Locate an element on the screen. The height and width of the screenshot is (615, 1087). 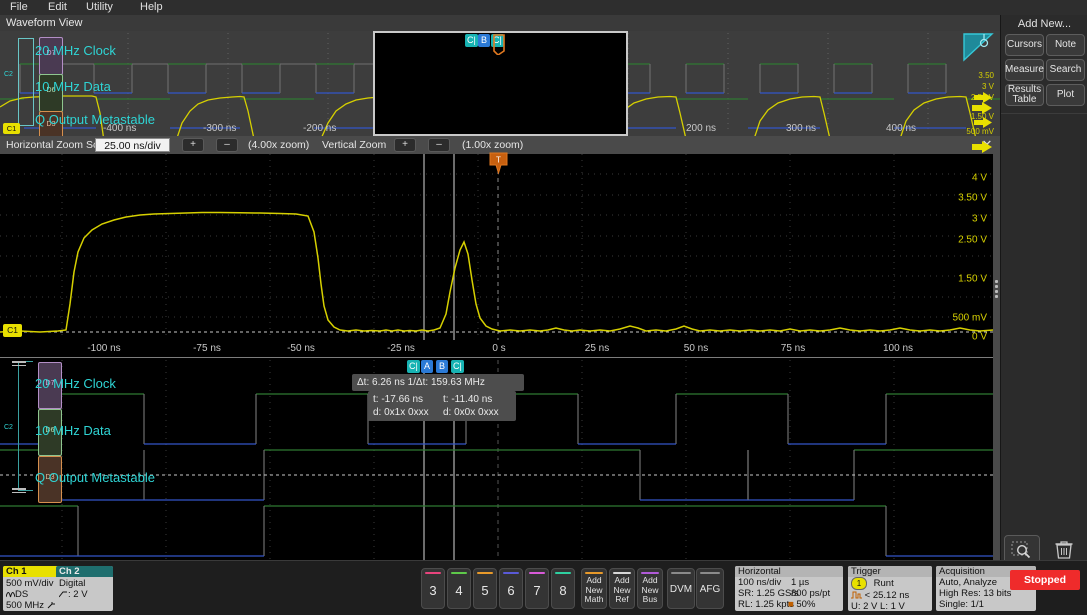
overview-xtick--300: -300 ns is located at coordinates (220, 128).